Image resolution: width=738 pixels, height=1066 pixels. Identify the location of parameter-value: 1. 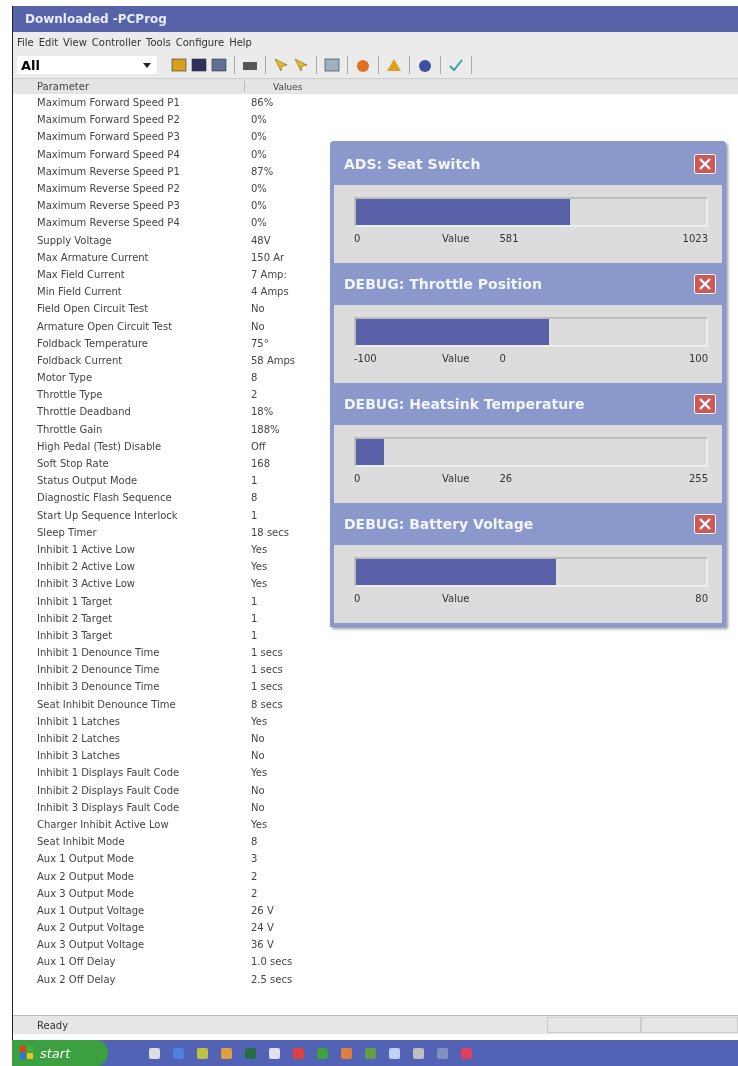
(254, 618).